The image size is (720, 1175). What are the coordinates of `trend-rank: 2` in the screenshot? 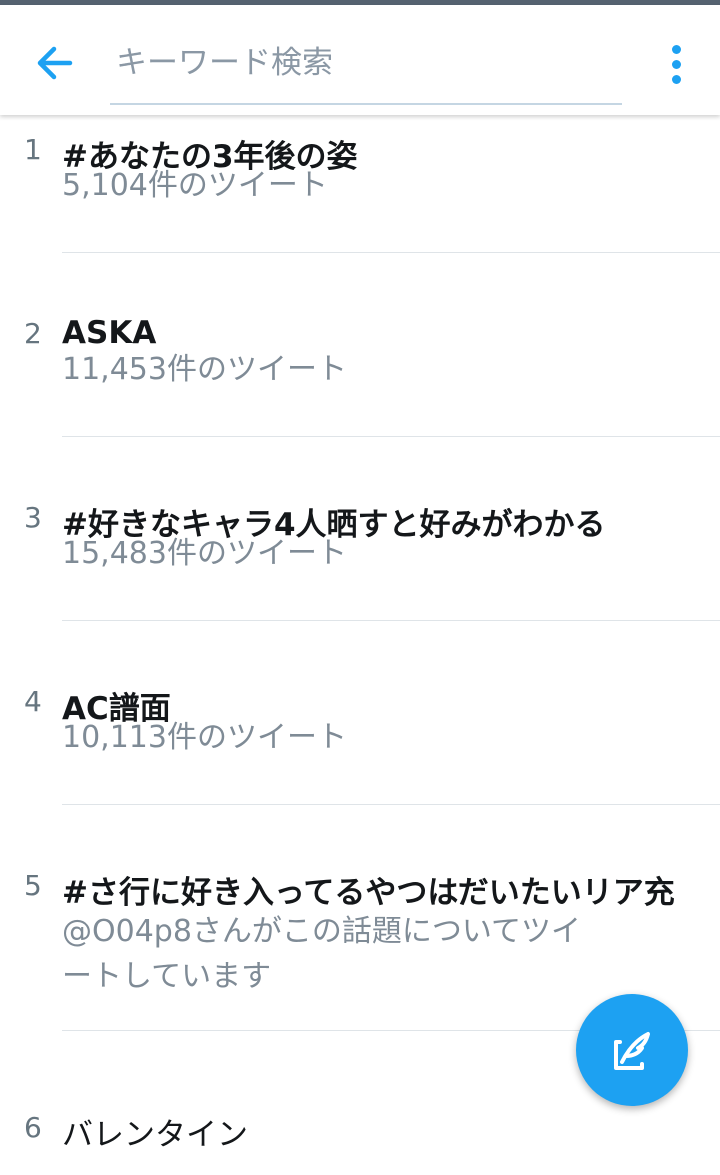 It's located at (33, 333).